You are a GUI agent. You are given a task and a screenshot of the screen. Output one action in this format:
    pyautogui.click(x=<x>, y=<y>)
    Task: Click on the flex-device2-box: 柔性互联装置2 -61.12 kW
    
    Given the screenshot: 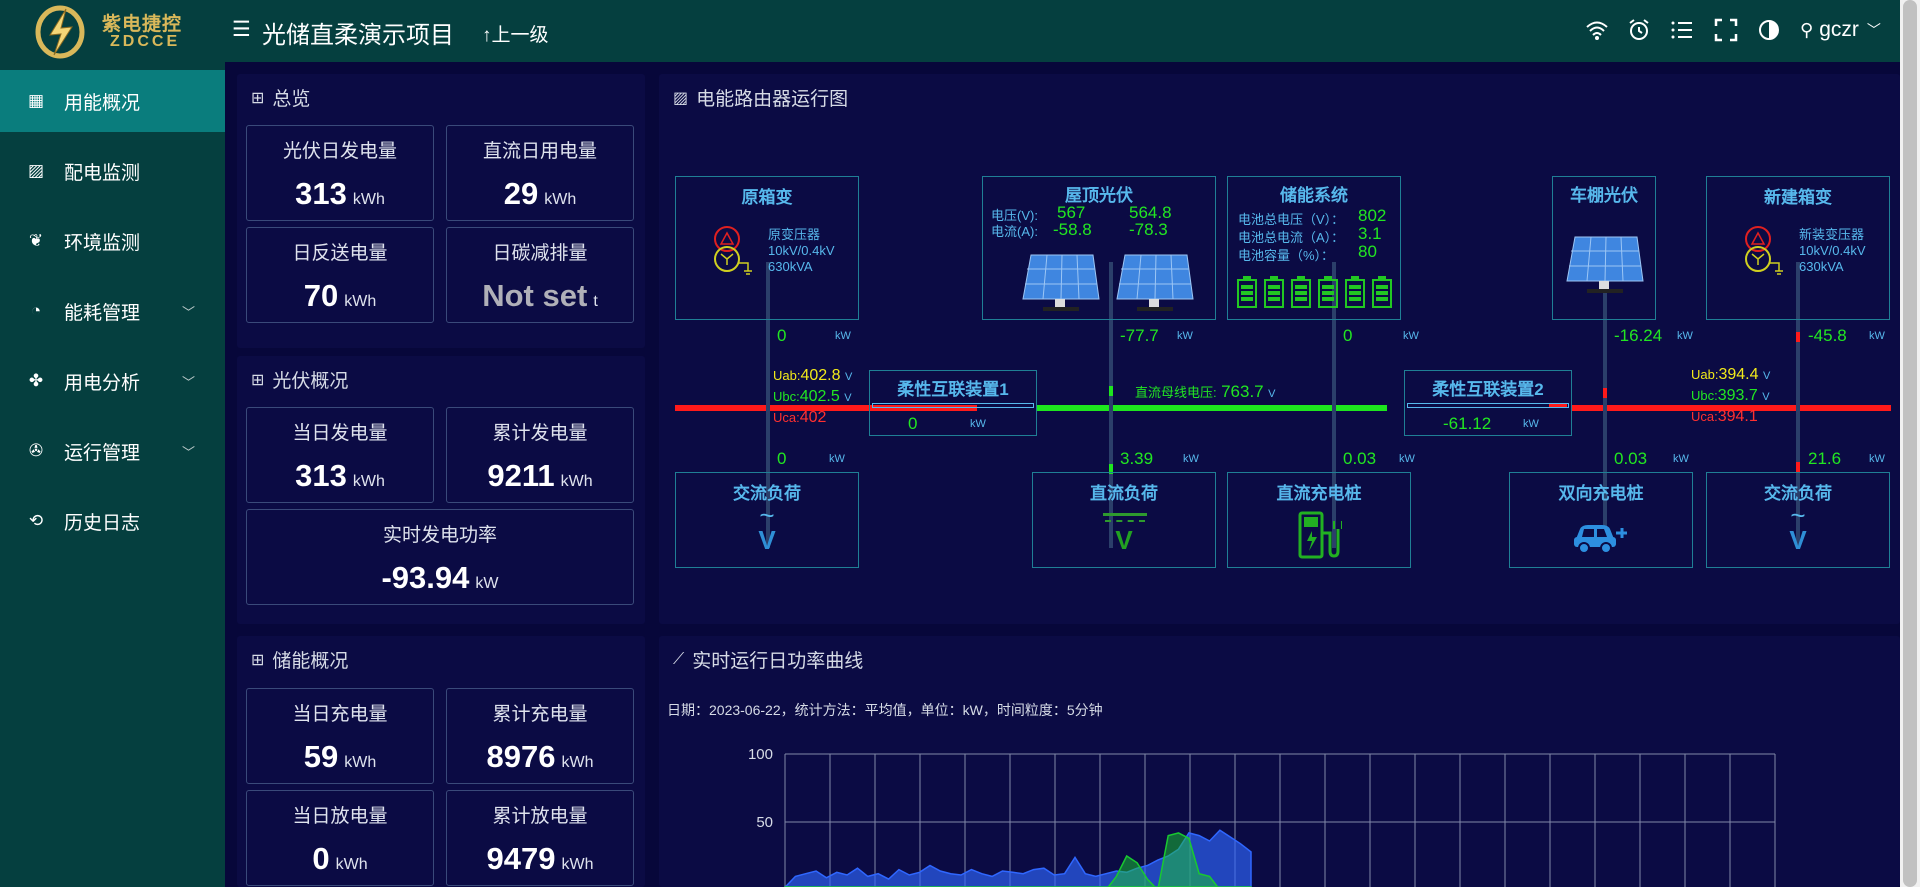 What is the action you would take?
    pyautogui.click(x=1488, y=403)
    